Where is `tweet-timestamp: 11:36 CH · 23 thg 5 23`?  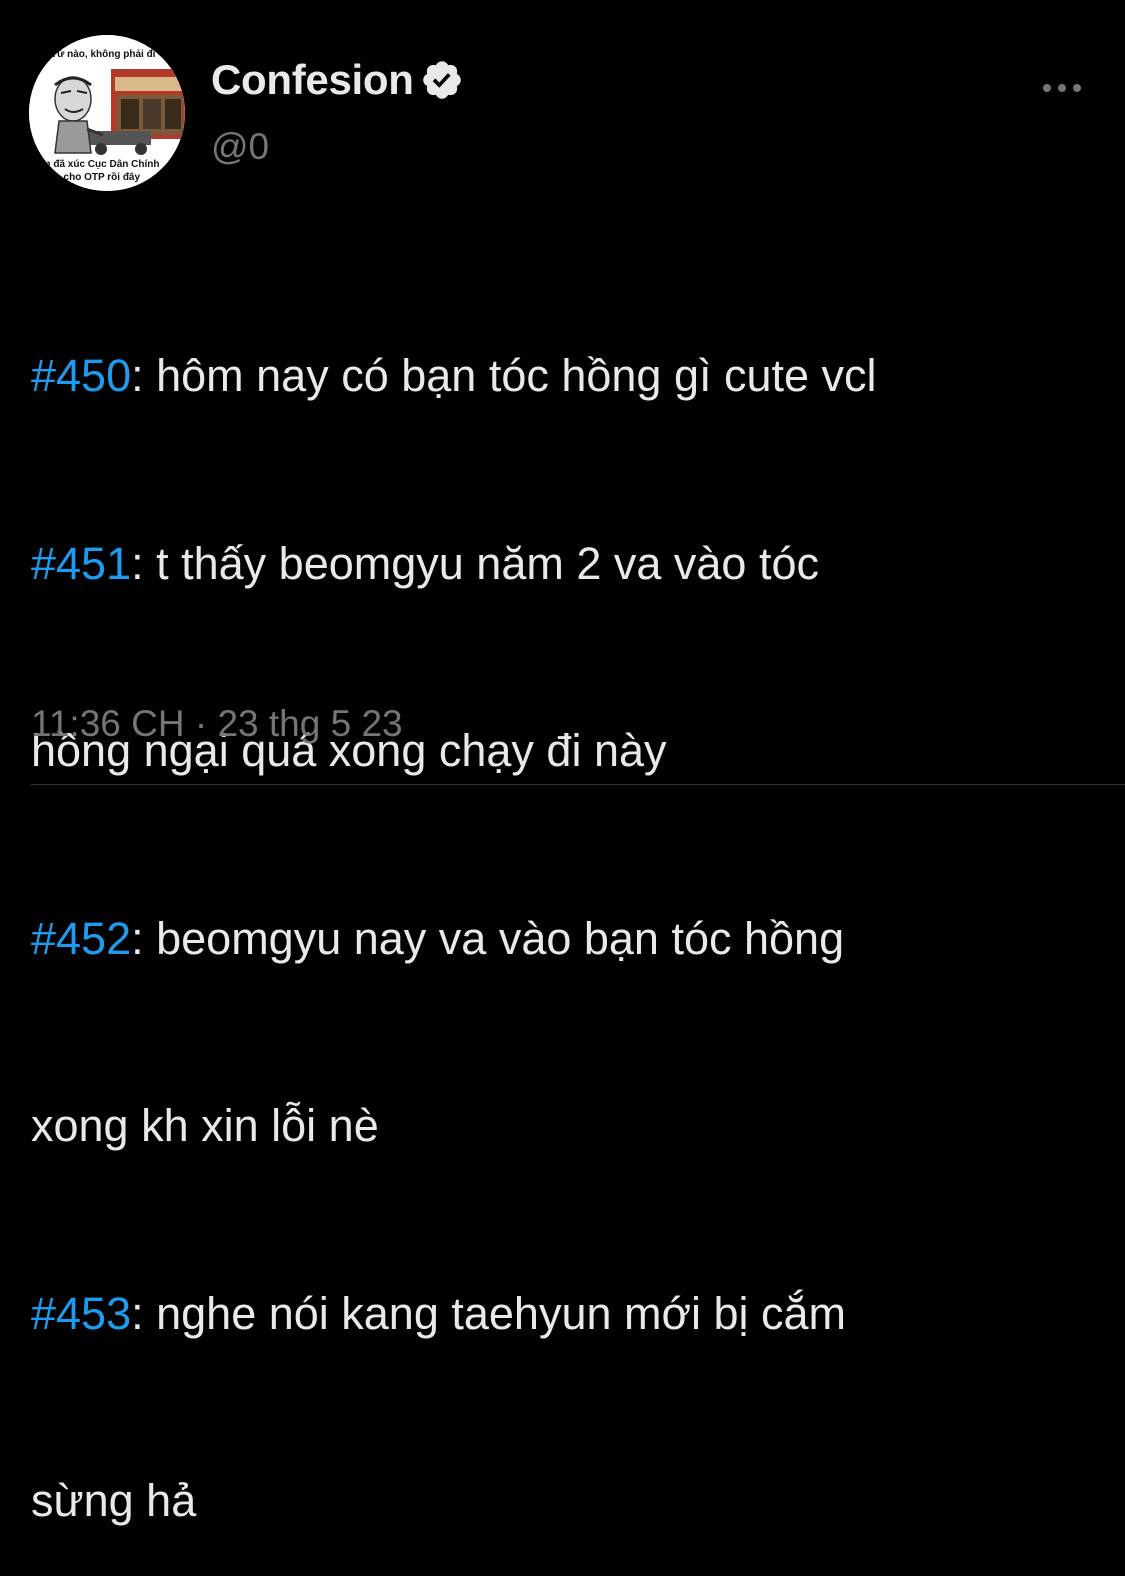
tweet-timestamp: 11:36 CH · 23 thg 5 23 is located at coordinates (217, 724).